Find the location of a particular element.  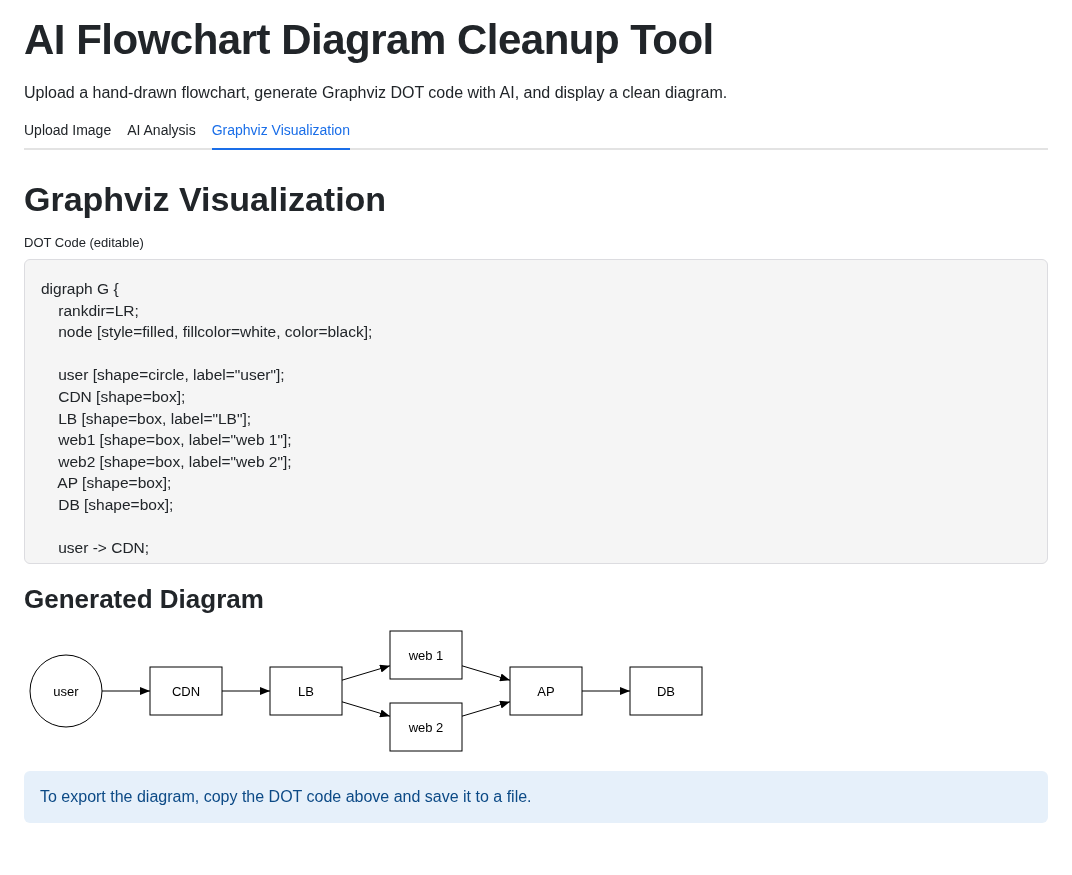

info-message: To export the diagram, copy the DOT code above and save it to a file. is located at coordinates (536, 796).